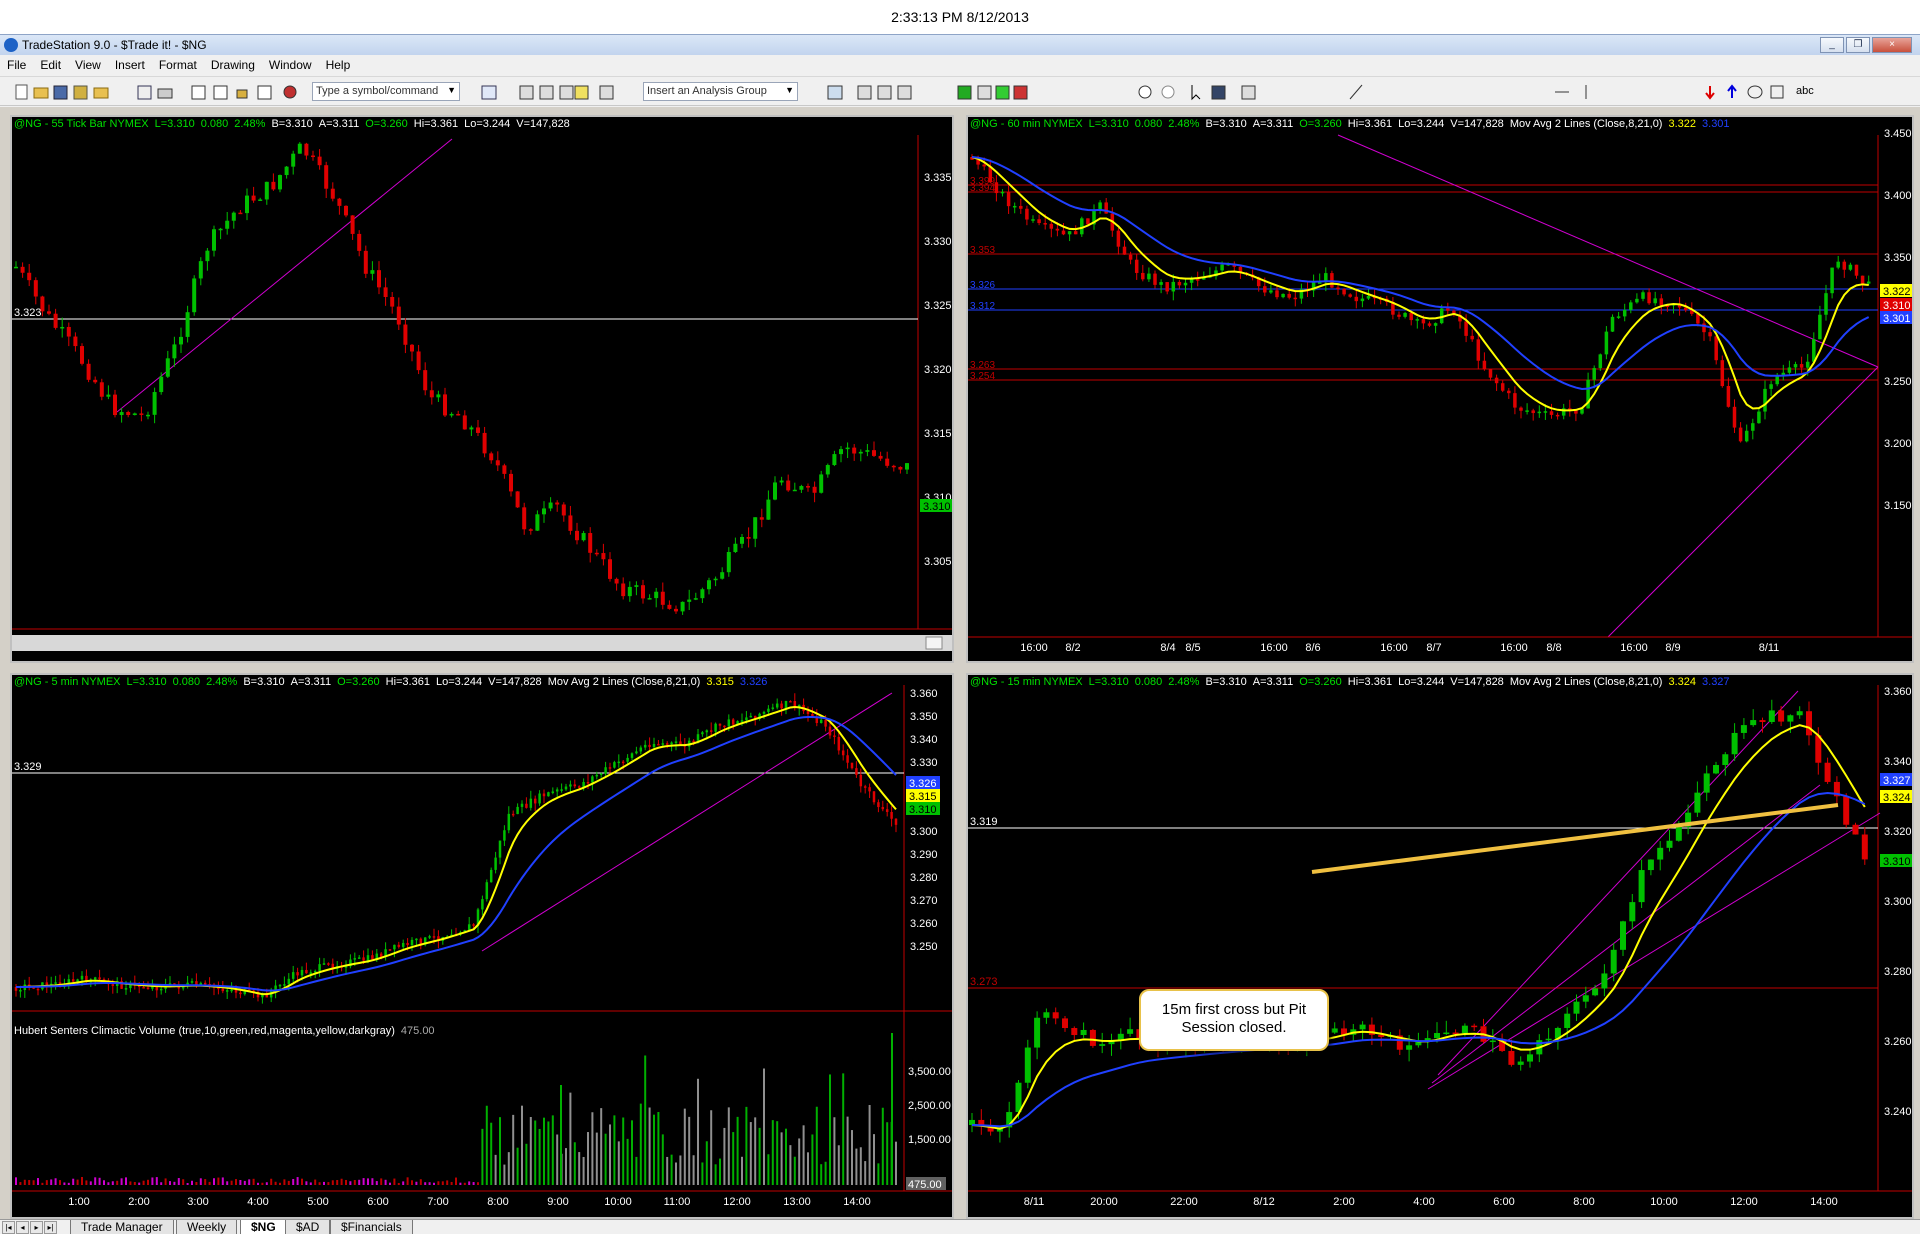  I want to click on rectangle-icon, so click(1777, 92).